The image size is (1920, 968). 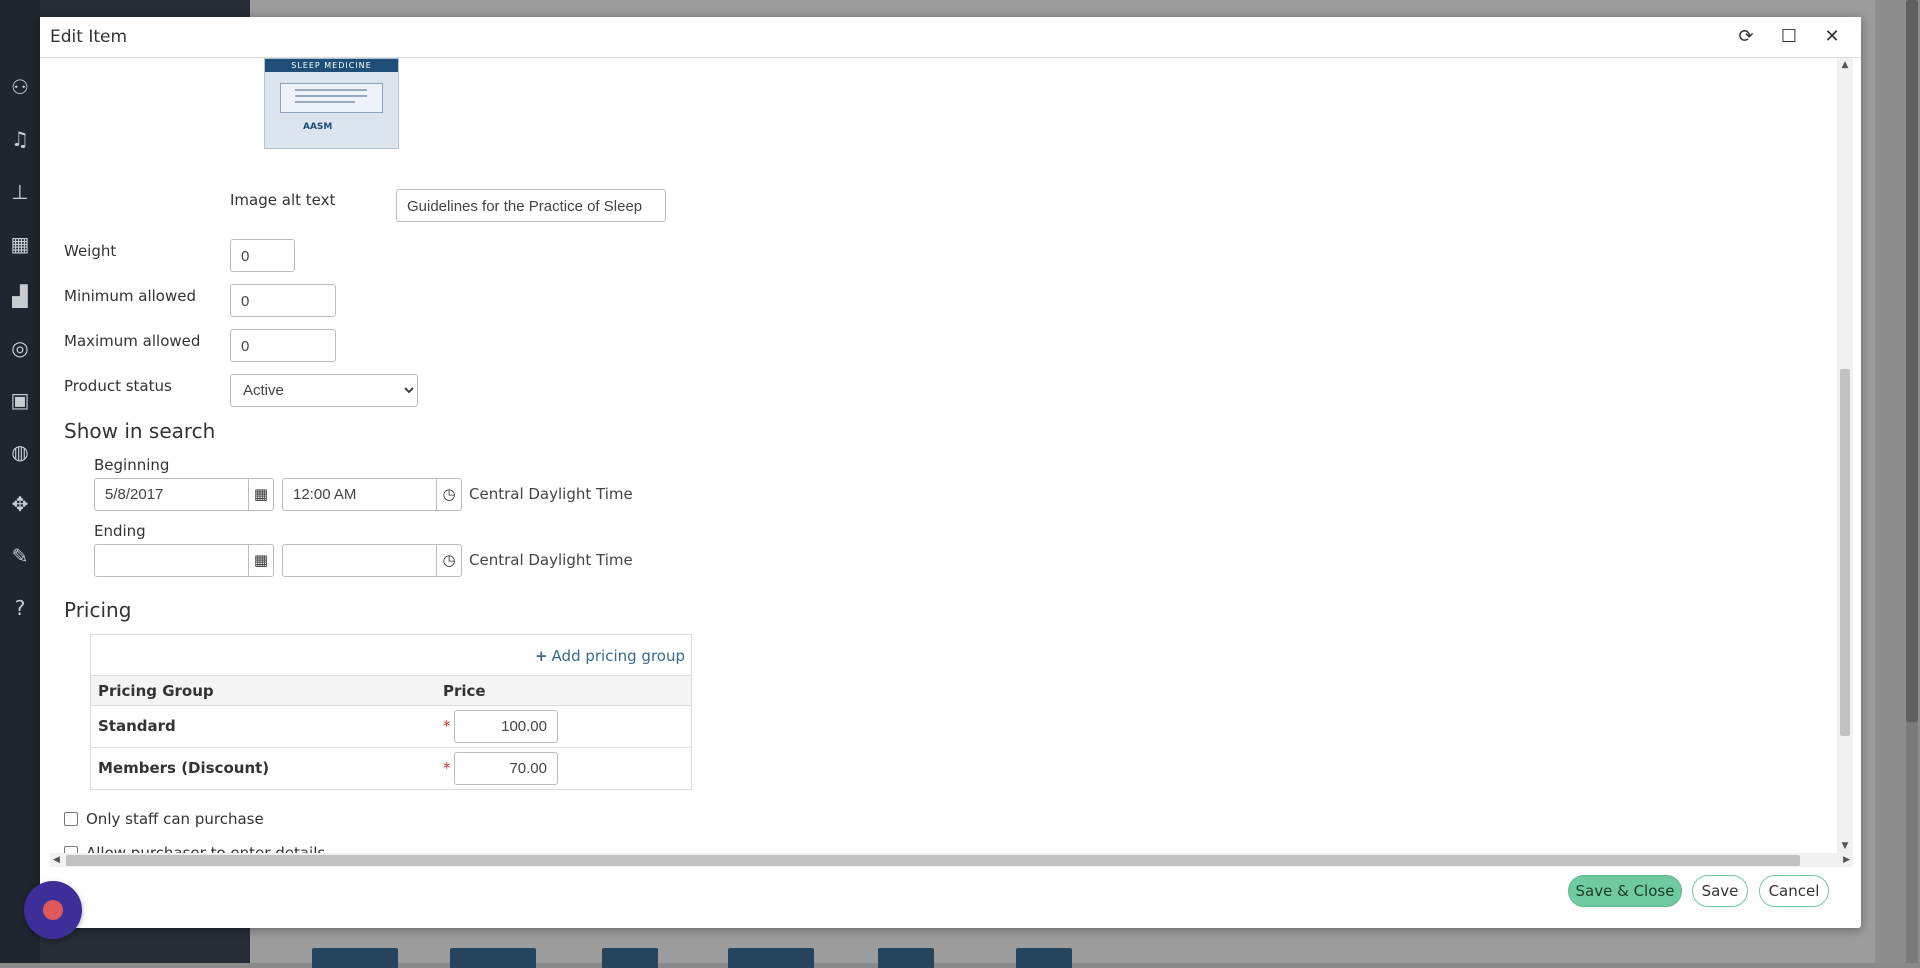 I want to click on beginning-date-picker: 5/8/2017 ▦, so click(x=184, y=494).